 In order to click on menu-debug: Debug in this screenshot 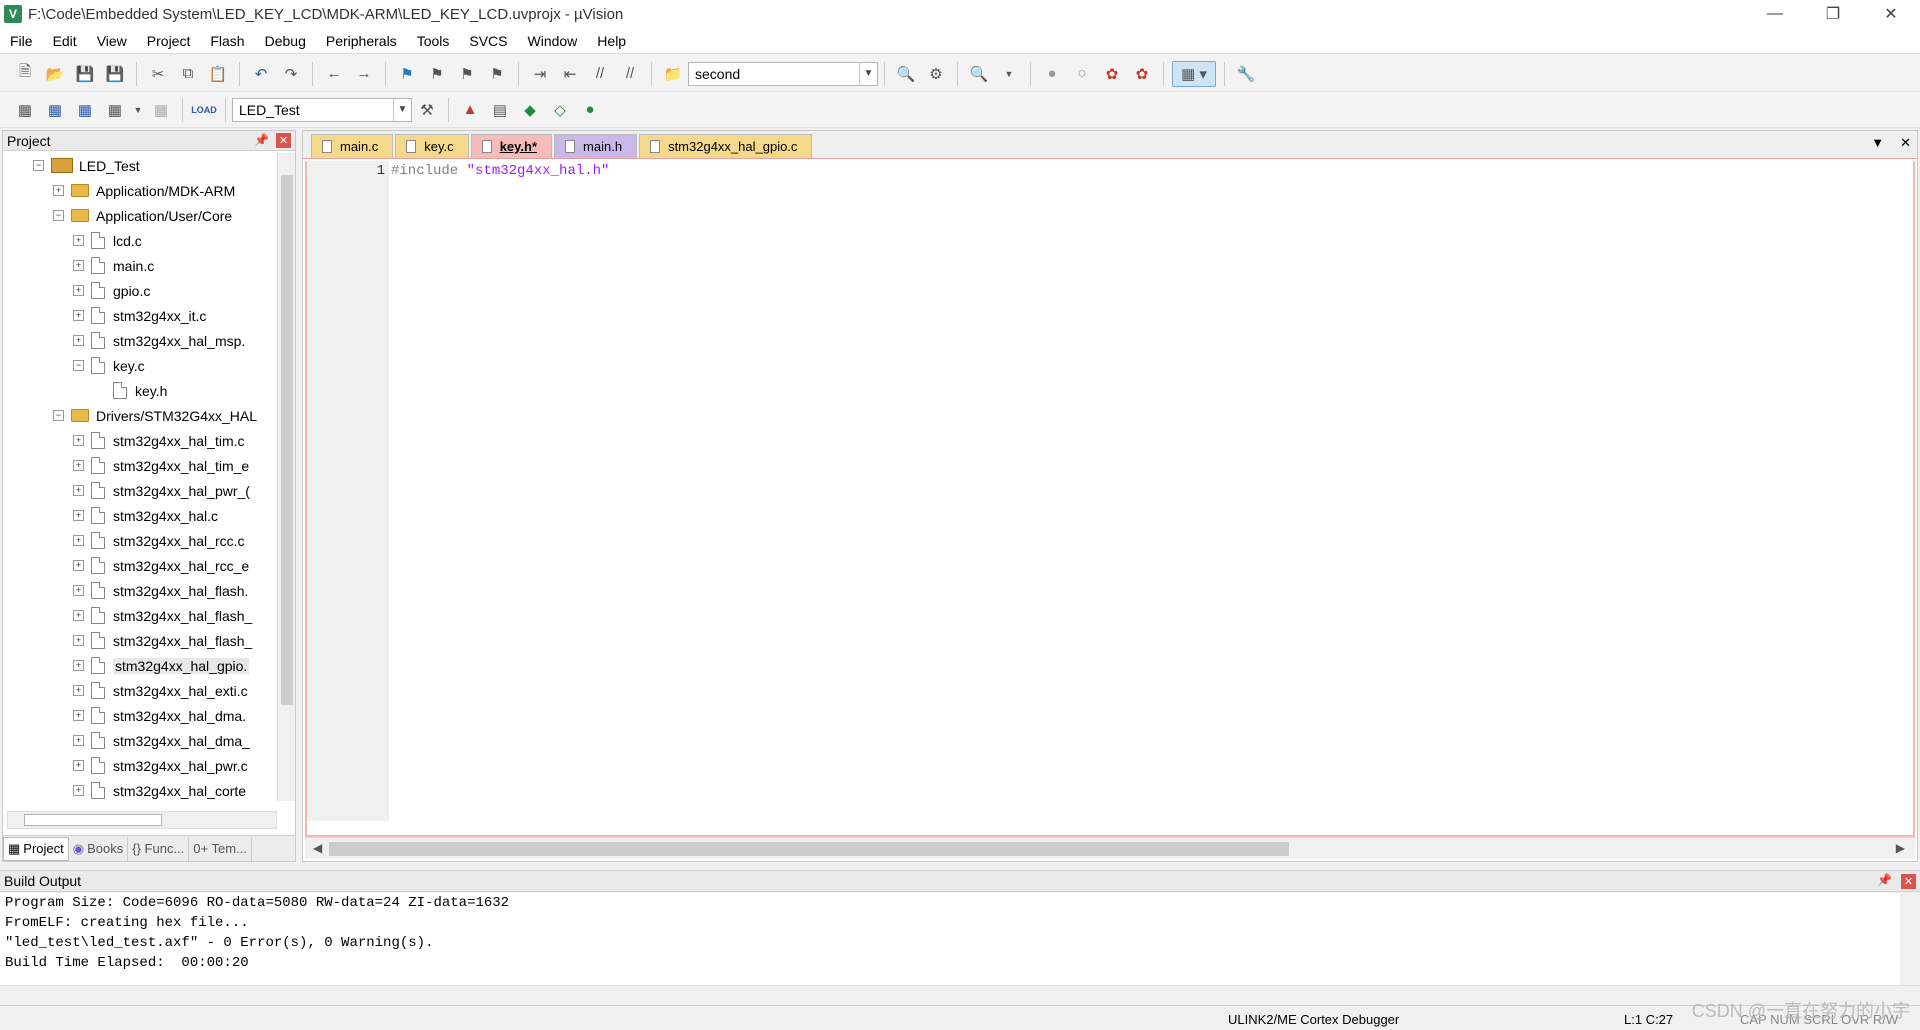, I will do `click(285, 41)`.